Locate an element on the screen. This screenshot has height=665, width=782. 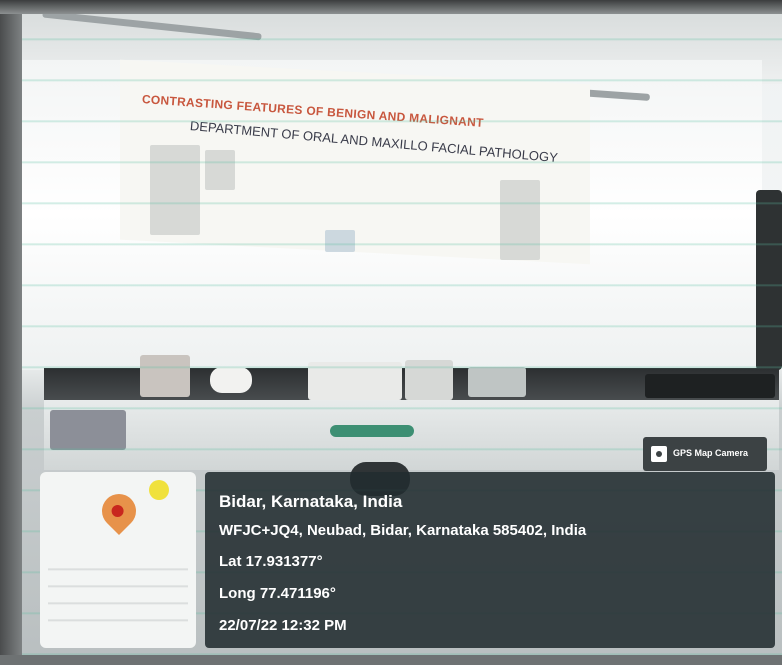
place-name: Bidar, Karnataka, India is located at coordinates (311, 501).